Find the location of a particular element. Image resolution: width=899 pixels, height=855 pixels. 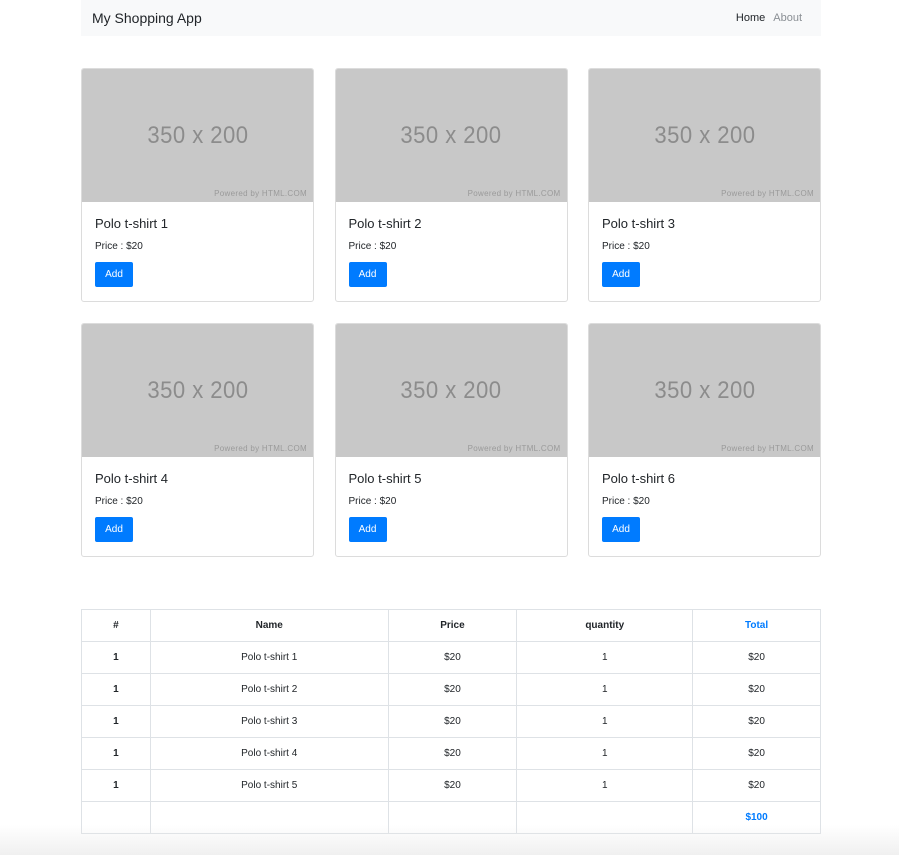

table-row: 1 Polo t-shirt 4 $20 1 $20 is located at coordinates (451, 753).